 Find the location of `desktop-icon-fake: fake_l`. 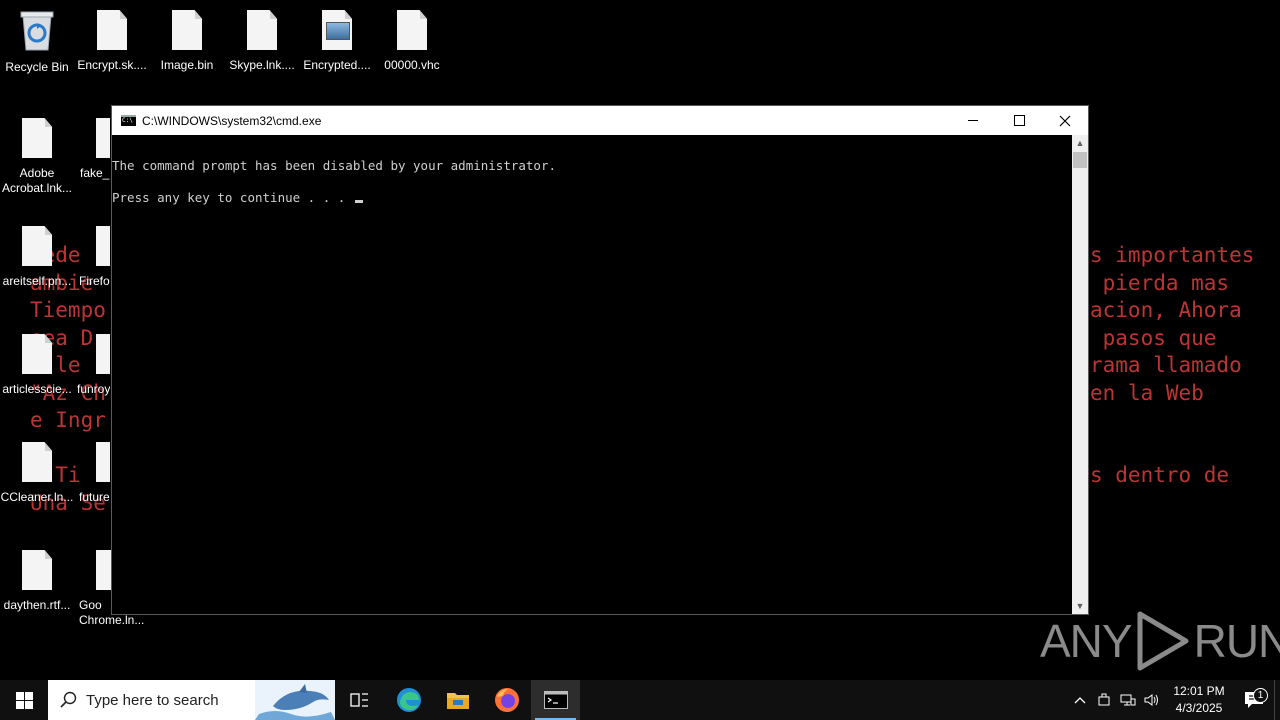

desktop-icon-fake: fake_l is located at coordinates (92, 149).